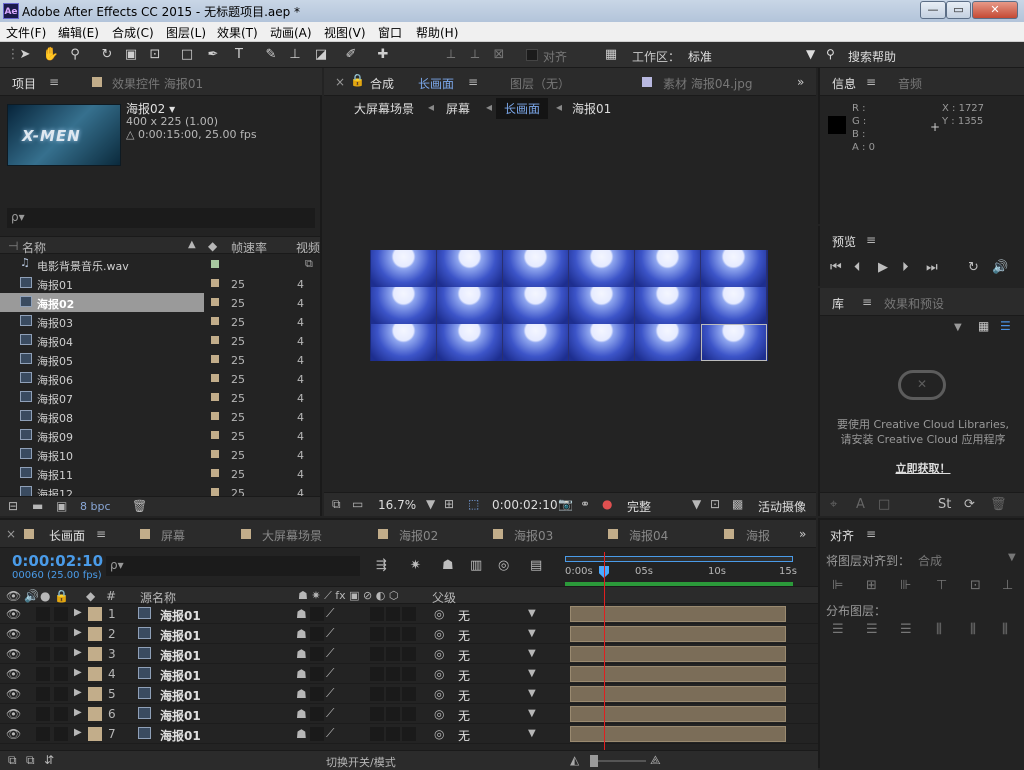  What do you see at coordinates (758, 535) in the screenshot?
I see `tab-timeline: 海报` at bounding box center [758, 535].